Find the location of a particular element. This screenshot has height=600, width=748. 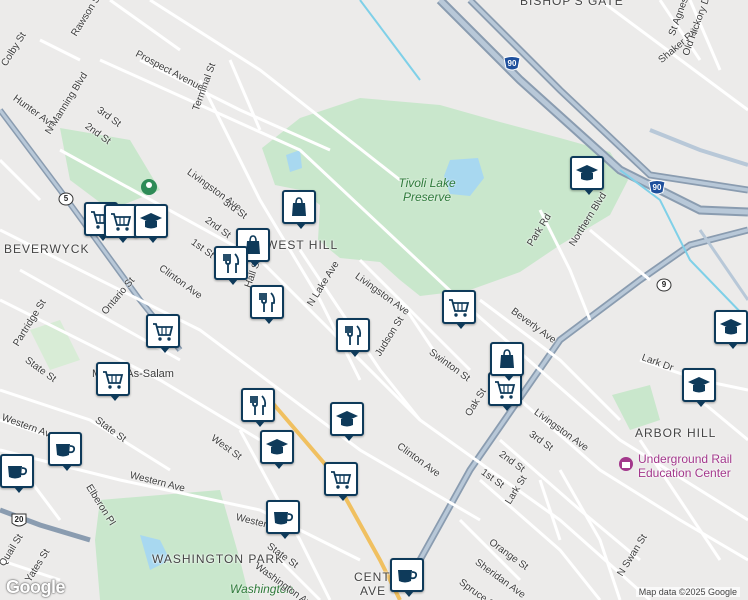

neighborhood-label-arbor-hill: ARBOR HILL is located at coordinates (676, 433).